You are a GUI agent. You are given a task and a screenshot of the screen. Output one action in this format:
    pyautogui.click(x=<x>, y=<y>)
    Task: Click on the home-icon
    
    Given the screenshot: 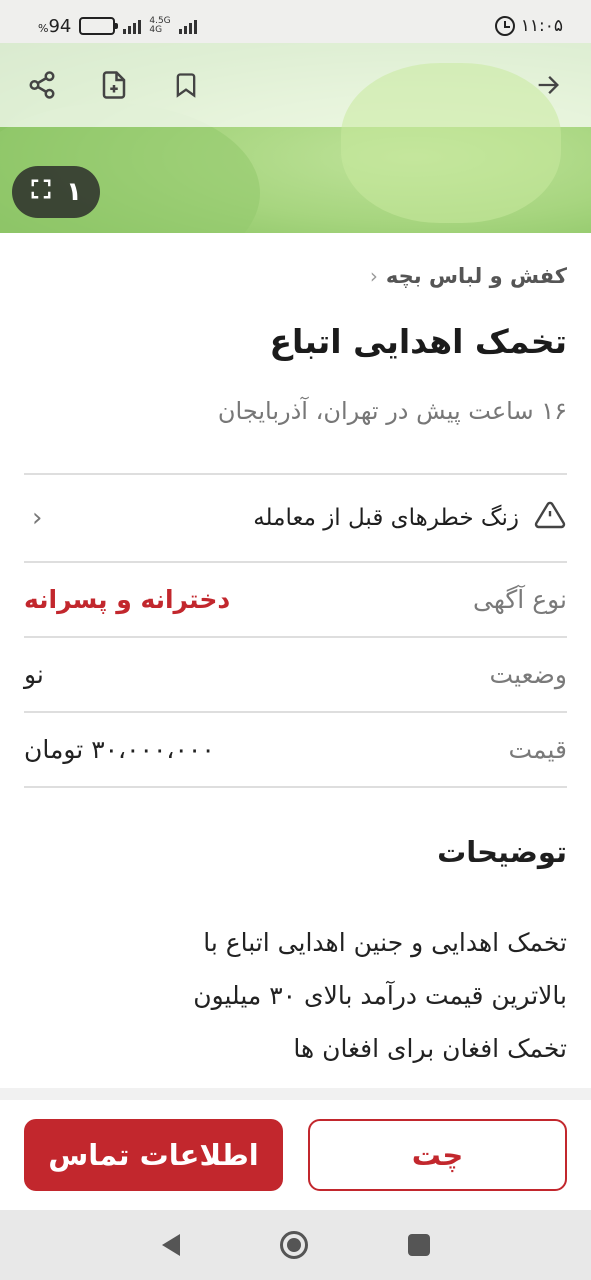 What is the action you would take?
    pyautogui.click(x=293, y=1245)
    